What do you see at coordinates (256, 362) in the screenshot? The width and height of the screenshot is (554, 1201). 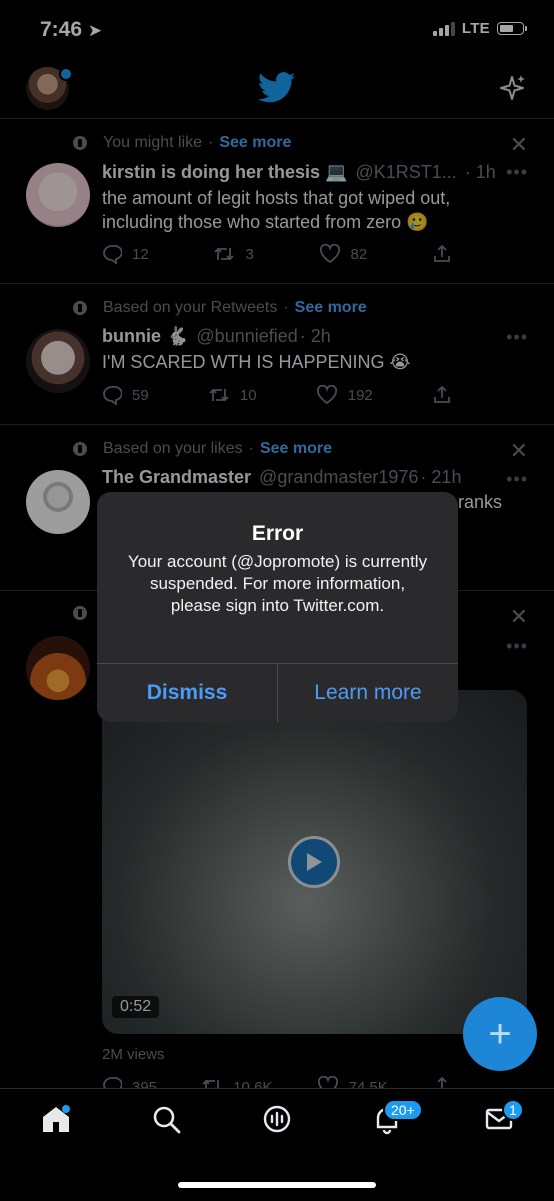 I see `tweet-text: I'M SCARED WTH IS HAPPENING 😭` at bounding box center [256, 362].